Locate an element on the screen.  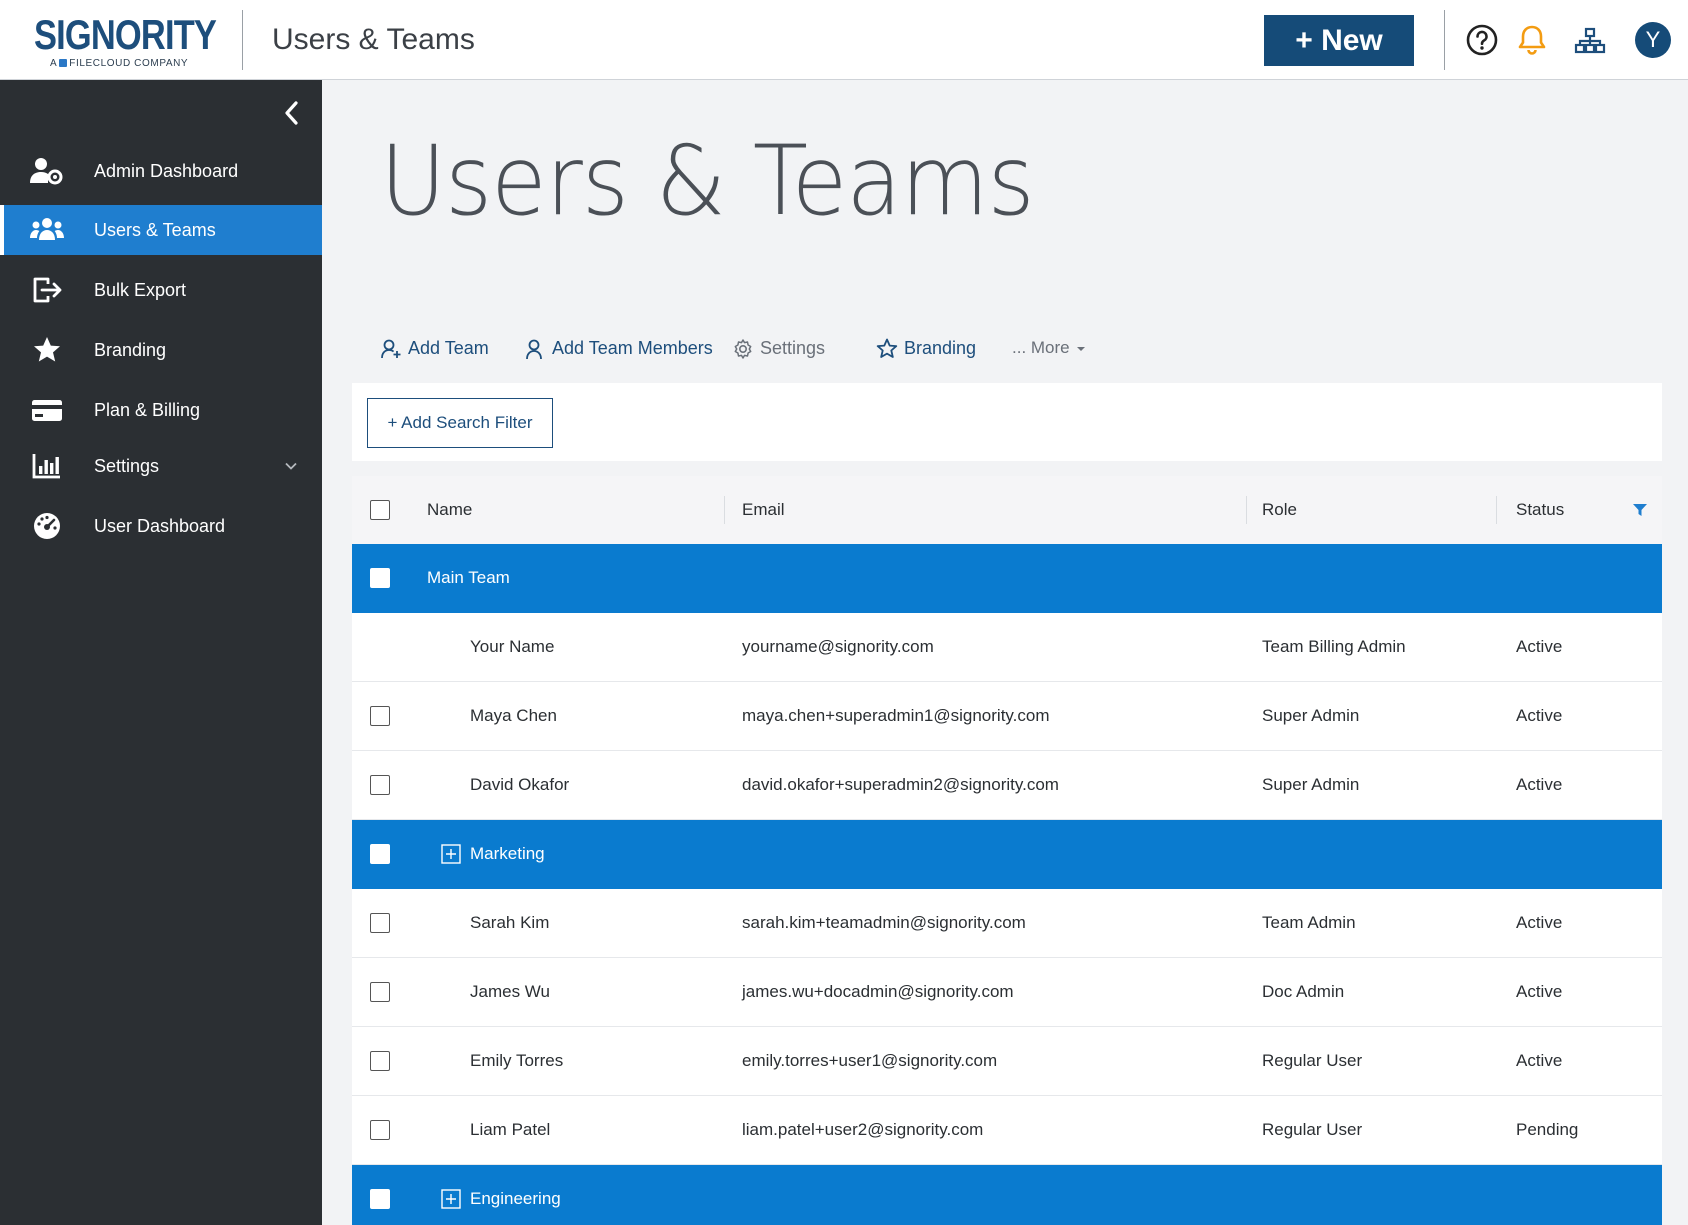
signority-logo: SIGNORITY A FILECLOUD COMPANY is located at coordinates (125, 40).